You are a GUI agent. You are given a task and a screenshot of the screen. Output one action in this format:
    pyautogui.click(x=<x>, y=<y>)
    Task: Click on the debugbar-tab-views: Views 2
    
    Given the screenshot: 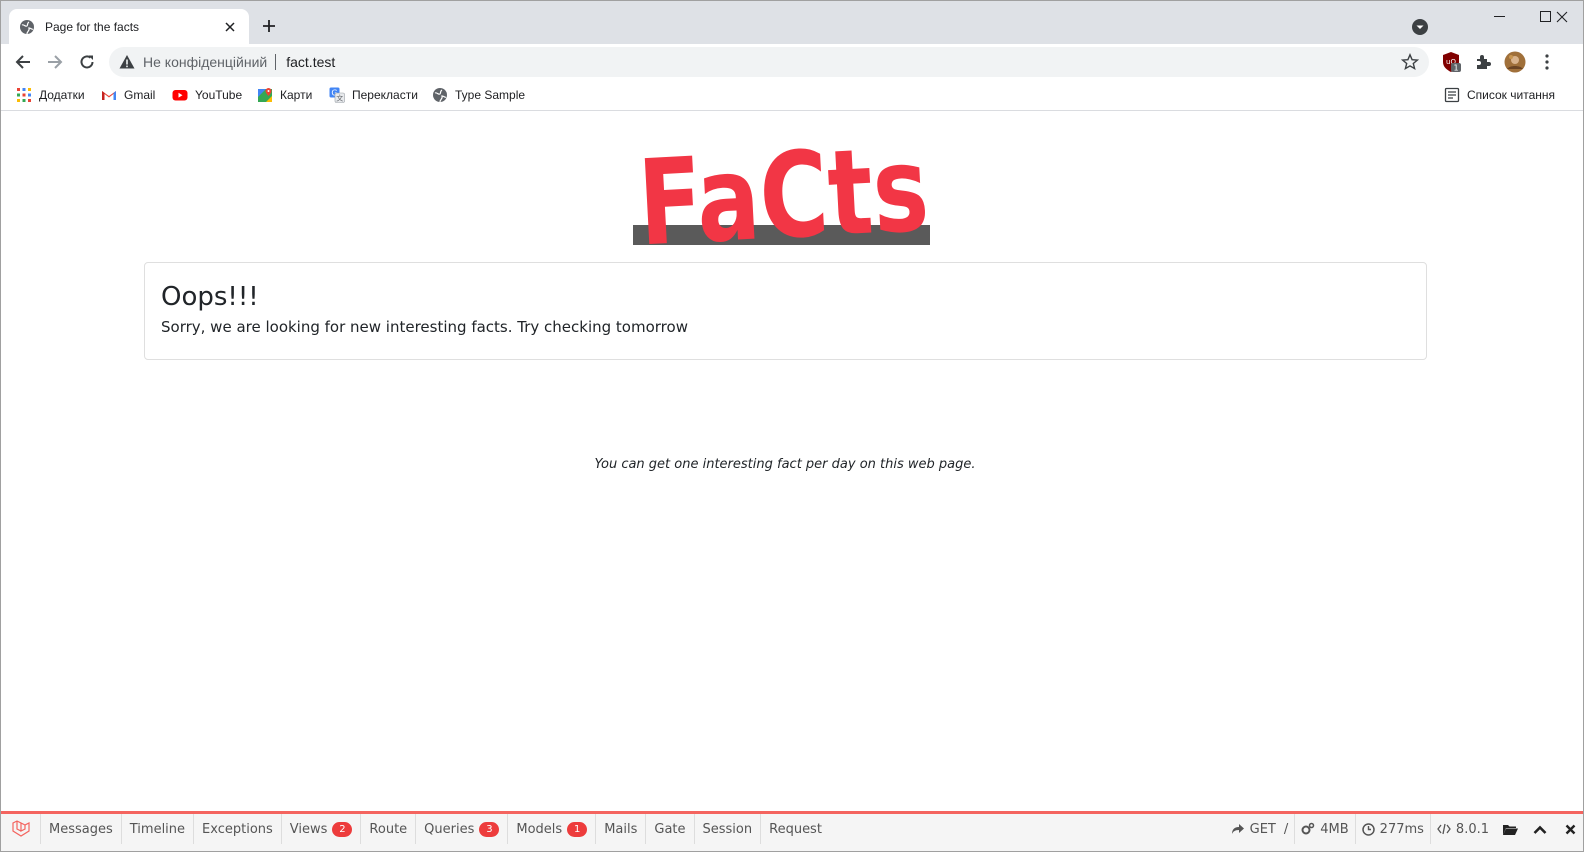 What is the action you would take?
    pyautogui.click(x=322, y=829)
    